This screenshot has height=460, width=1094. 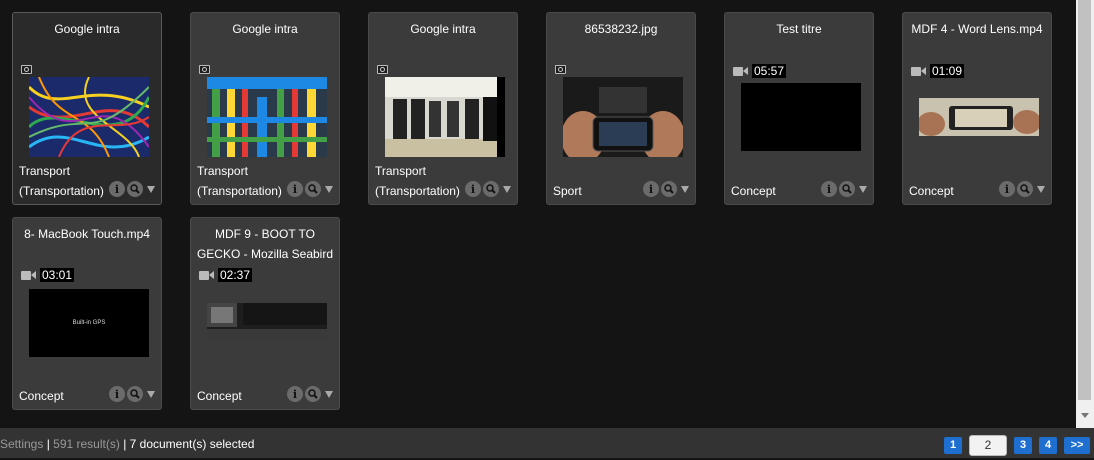 What do you see at coordinates (947, 71) in the screenshot?
I see `video-duration: 01:09` at bounding box center [947, 71].